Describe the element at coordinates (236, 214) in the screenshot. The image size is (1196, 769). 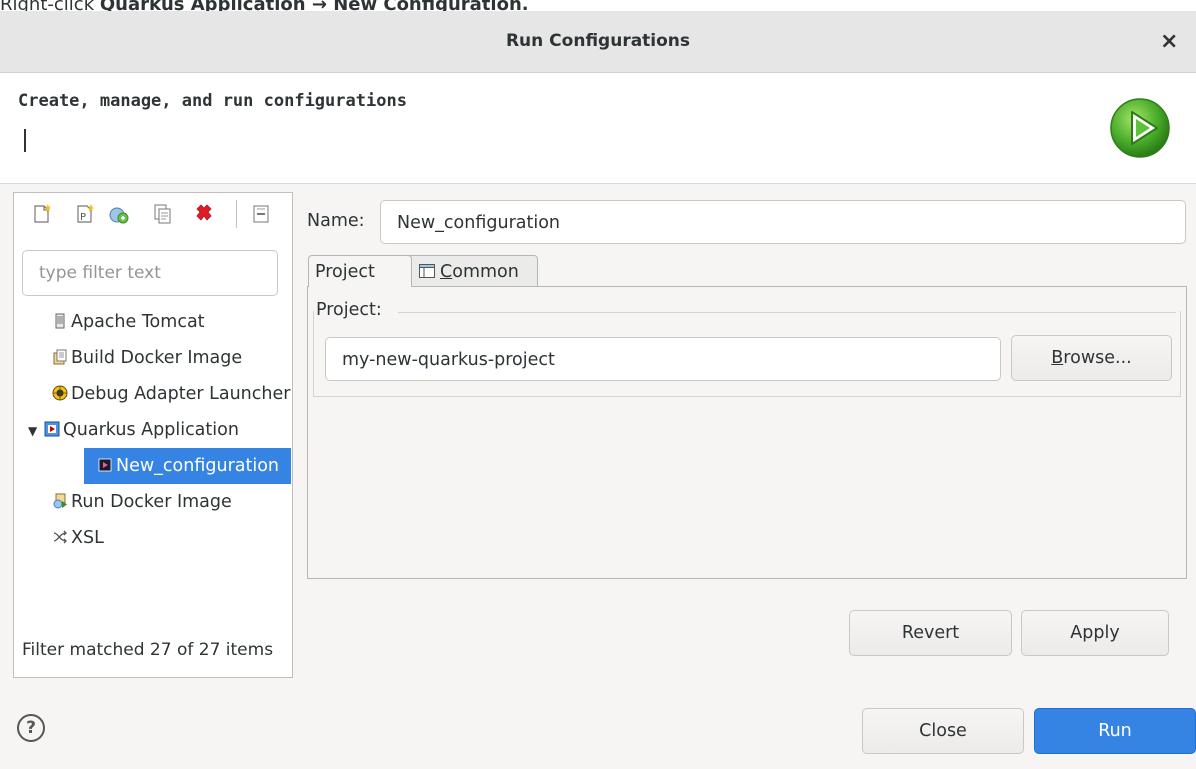
I see `toolbar-separator` at that location.